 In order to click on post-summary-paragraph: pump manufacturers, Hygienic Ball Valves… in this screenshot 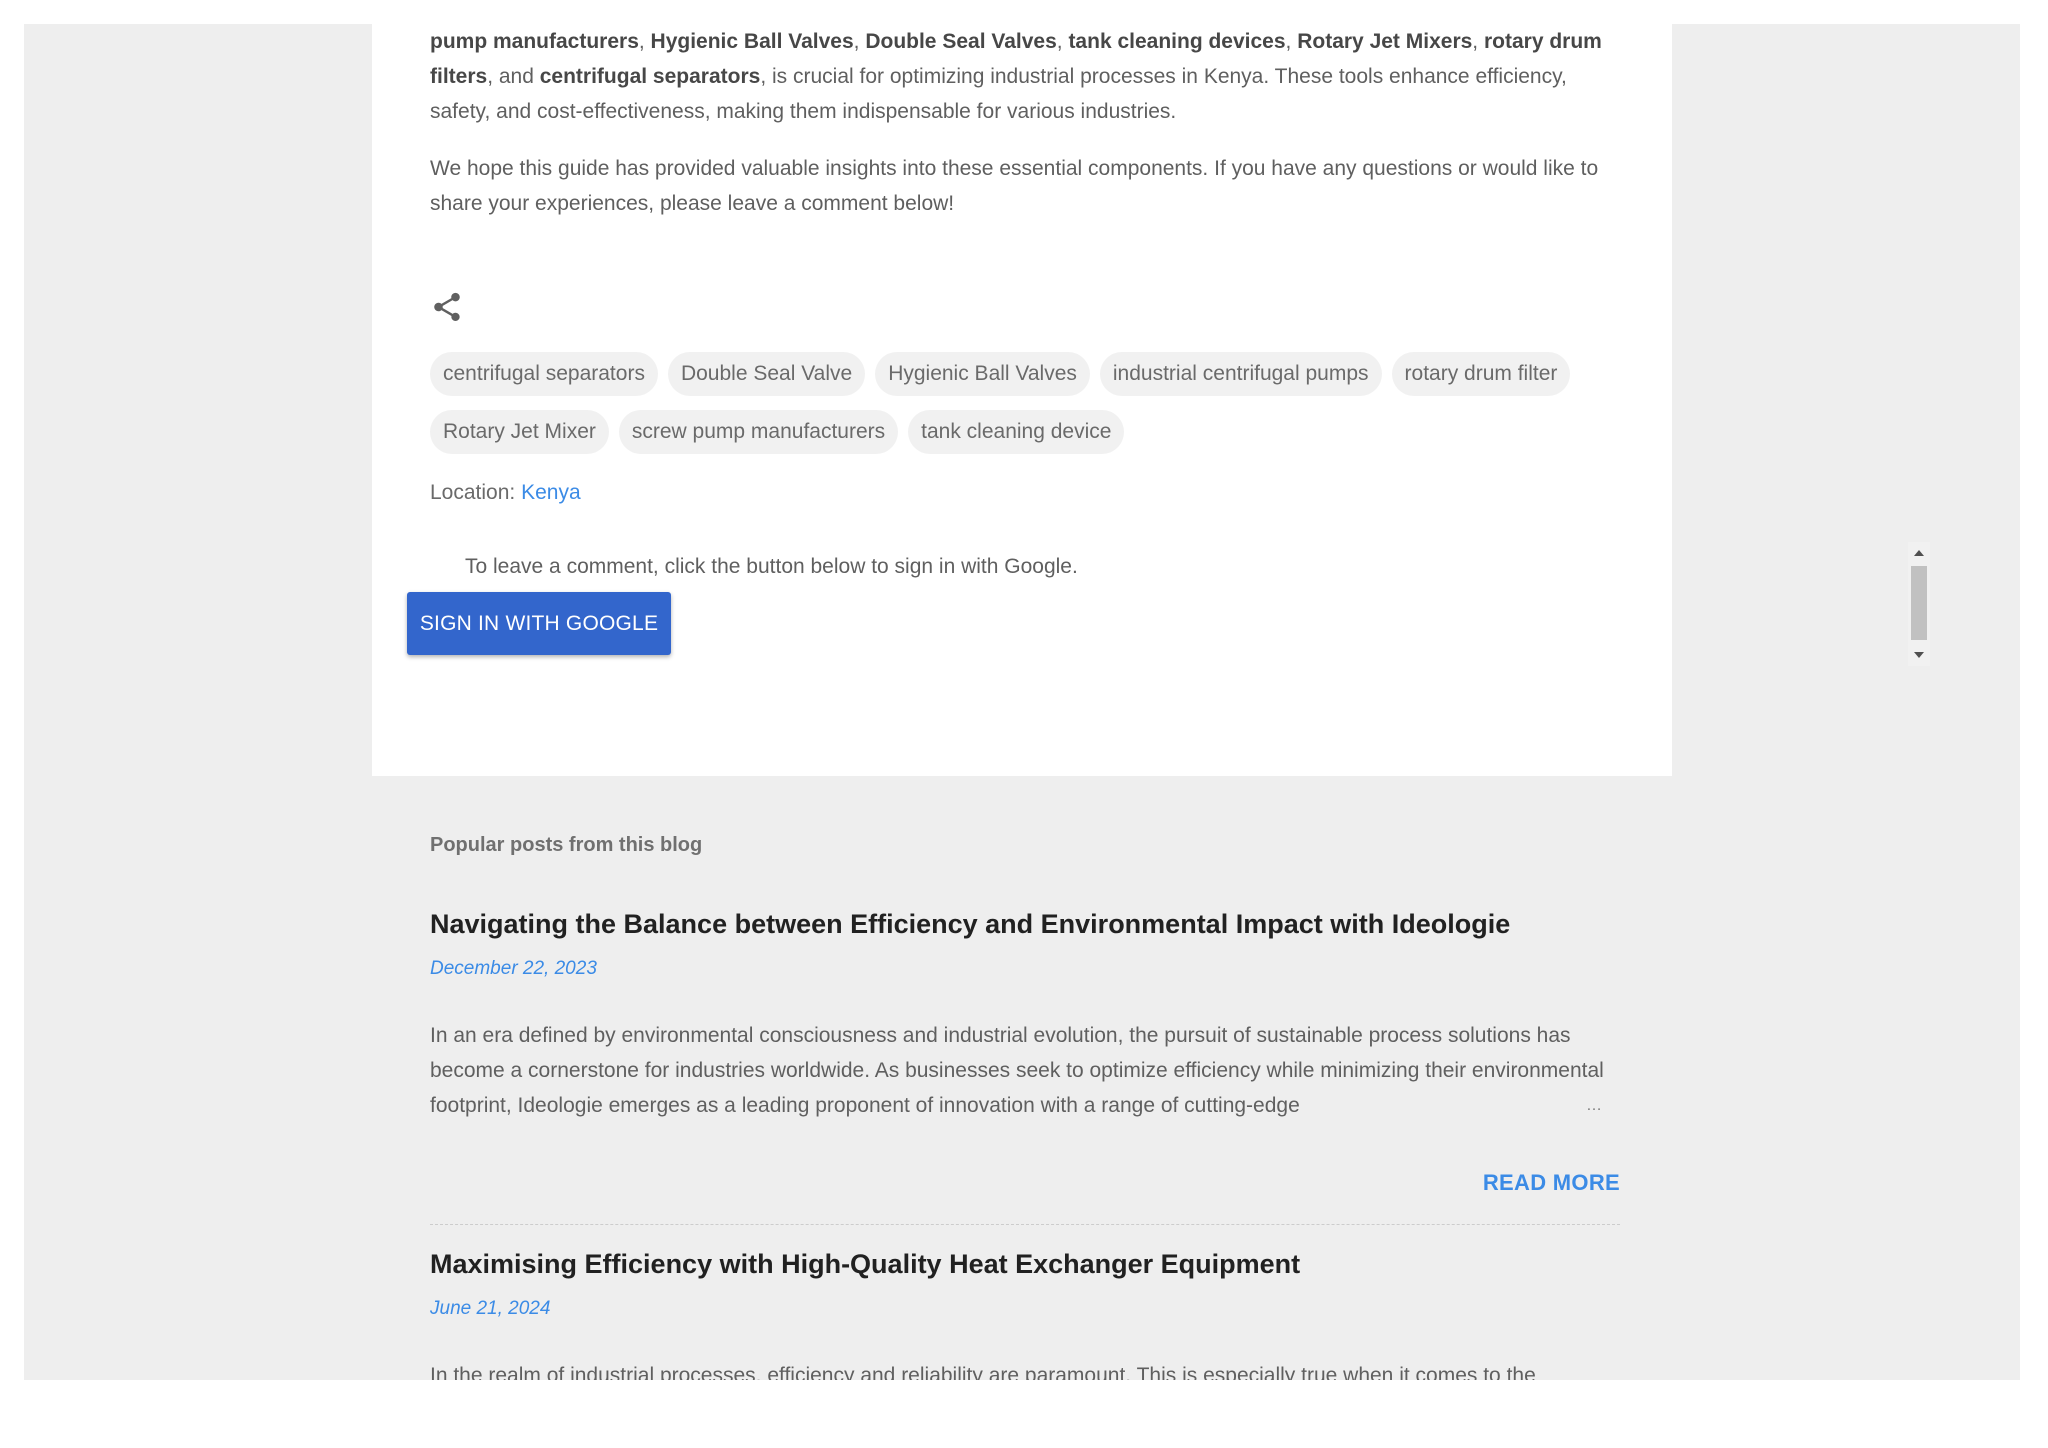, I will do `click(1025, 76)`.